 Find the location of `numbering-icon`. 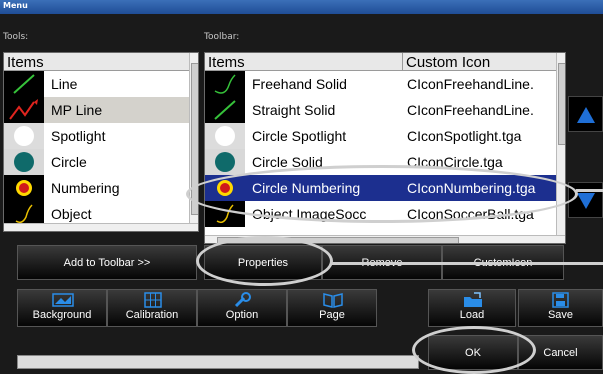

numbering-icon is located at coordinates (24, 188).